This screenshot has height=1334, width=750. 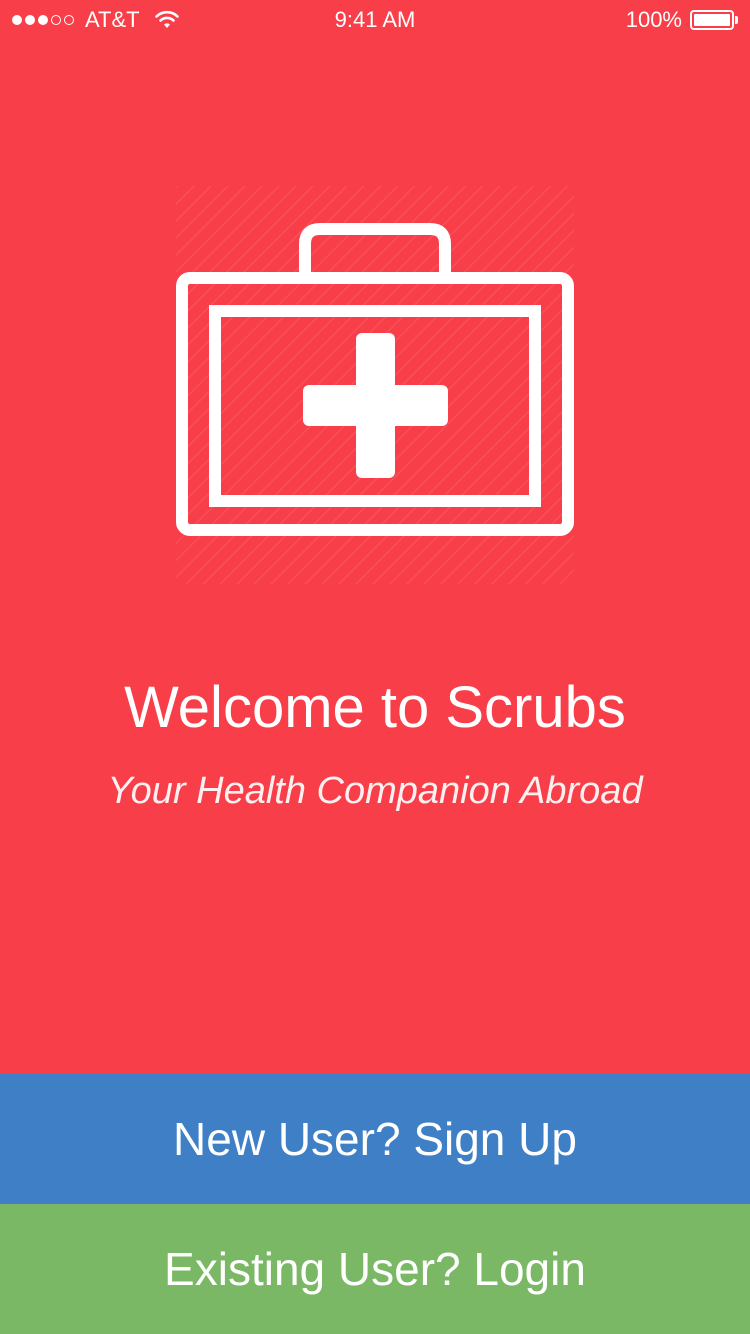 I want to click on login-button: Existing User? Login, so click(x=375, y=1269).